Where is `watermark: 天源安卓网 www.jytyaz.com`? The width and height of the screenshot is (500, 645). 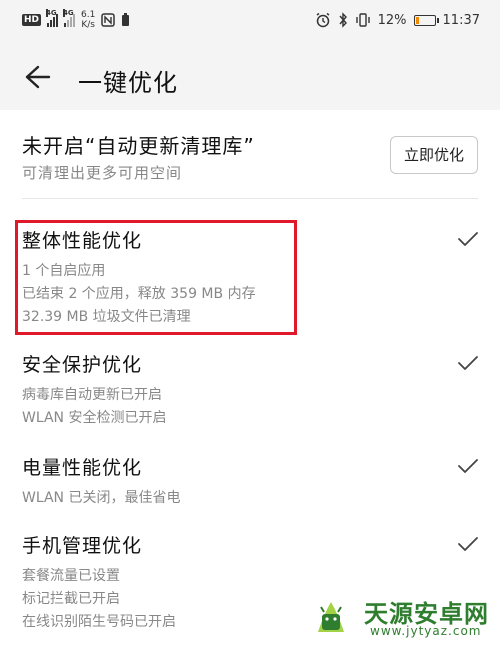 watermark: 天源安卓网 www.jytyaz.com is located at coordinates (400, 617).